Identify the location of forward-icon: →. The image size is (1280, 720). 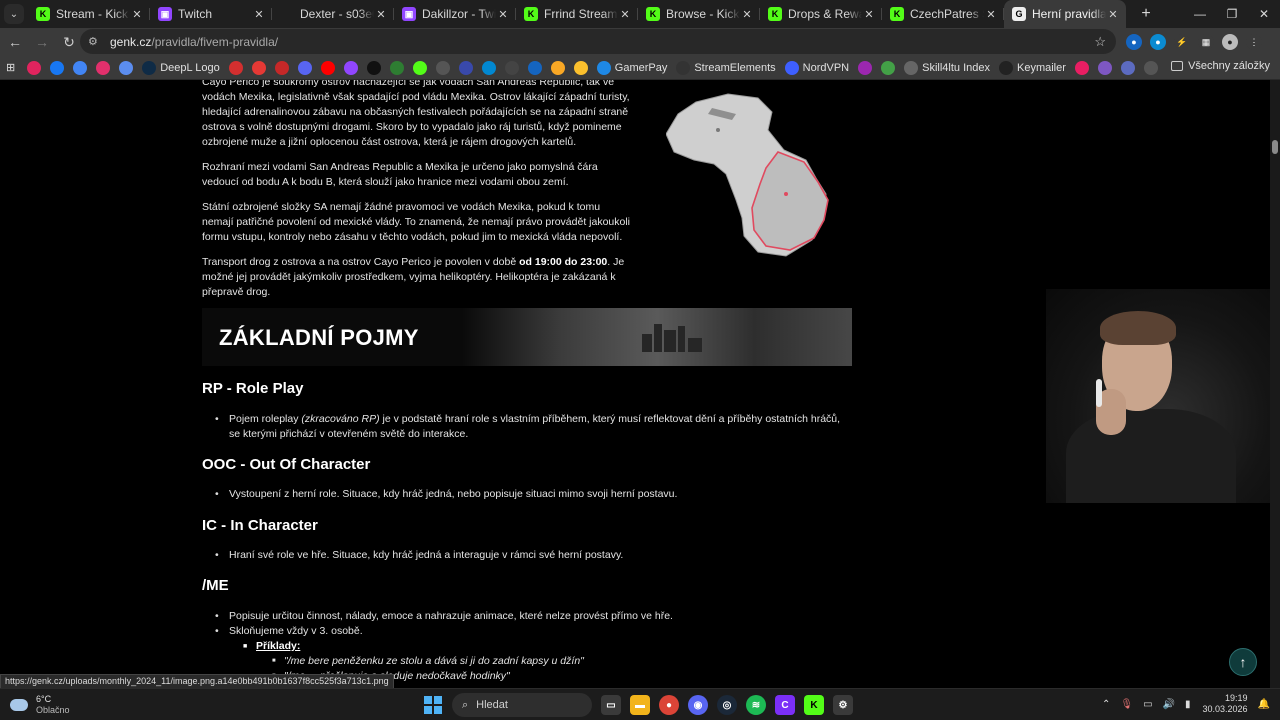
(42, 42).